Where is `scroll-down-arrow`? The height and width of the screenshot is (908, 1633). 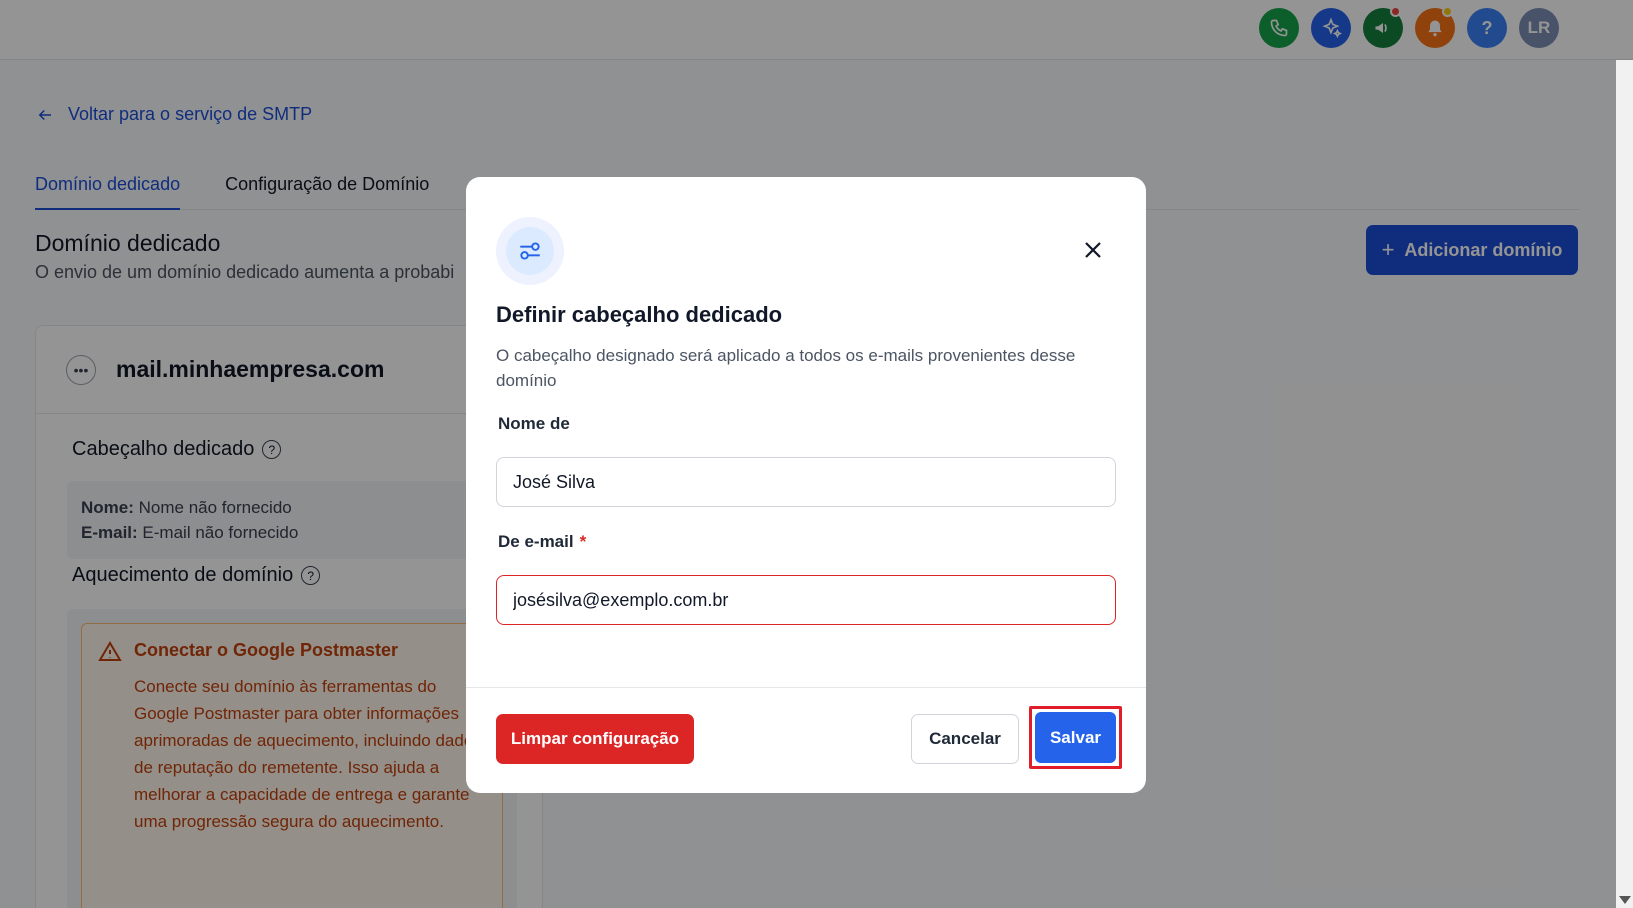
scroll-down-arrow is located at coordinates (1625, 900).